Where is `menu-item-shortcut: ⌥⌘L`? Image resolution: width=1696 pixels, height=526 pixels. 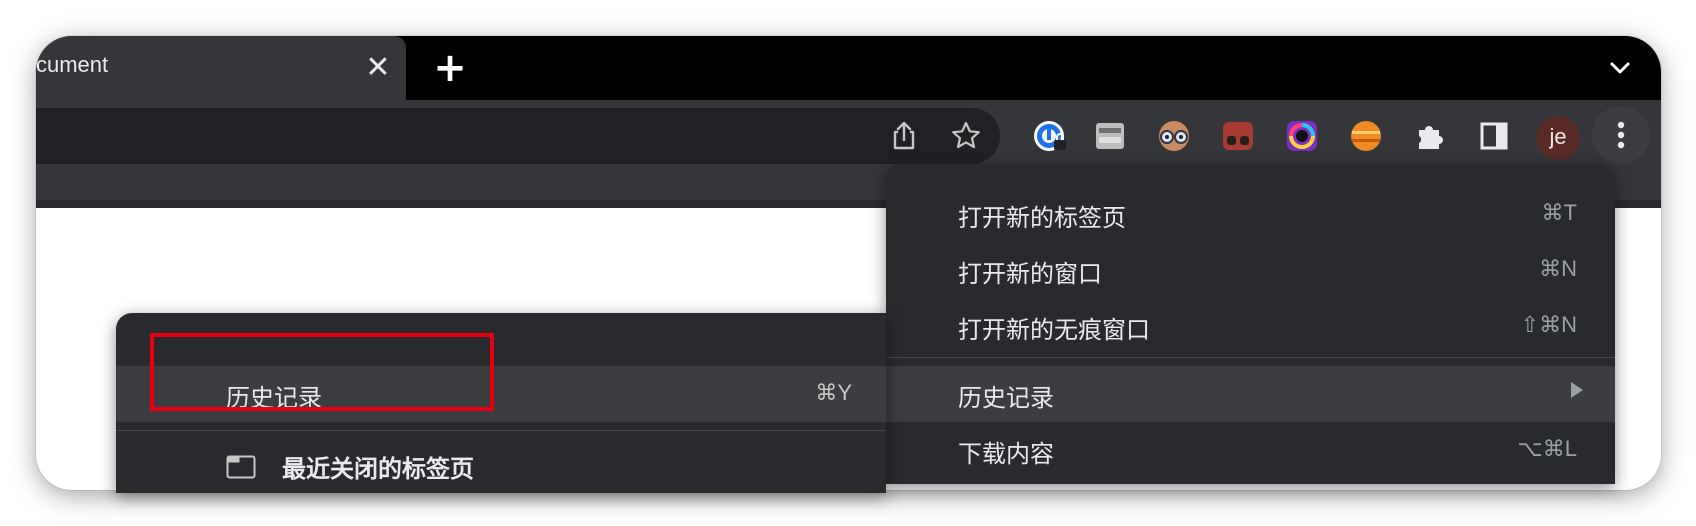 menu-item-shortcut: ⌥⌘L is located at coordinates (1547, 448).